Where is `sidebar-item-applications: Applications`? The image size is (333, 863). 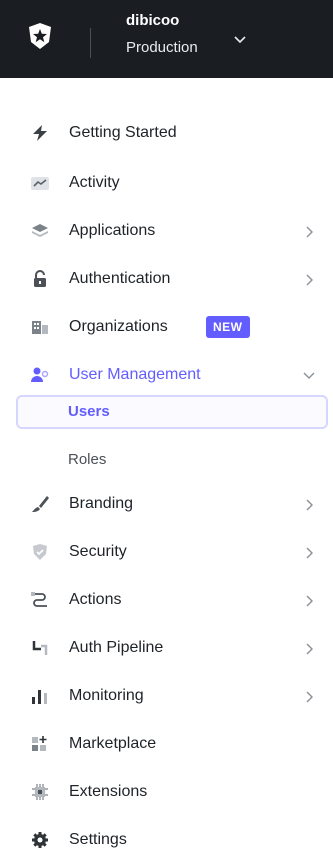 sidebar-item-applications: Applications is located at coordinates (166, 231).